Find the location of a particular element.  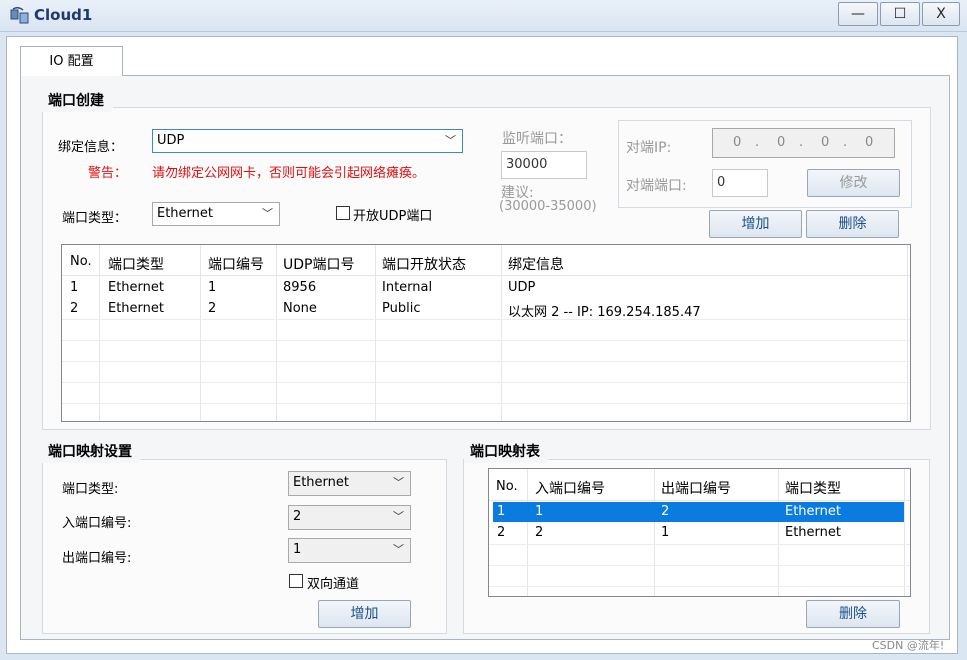

table-row-selected: 1 1 2 Ethernet is located at coordinates (698, 512).